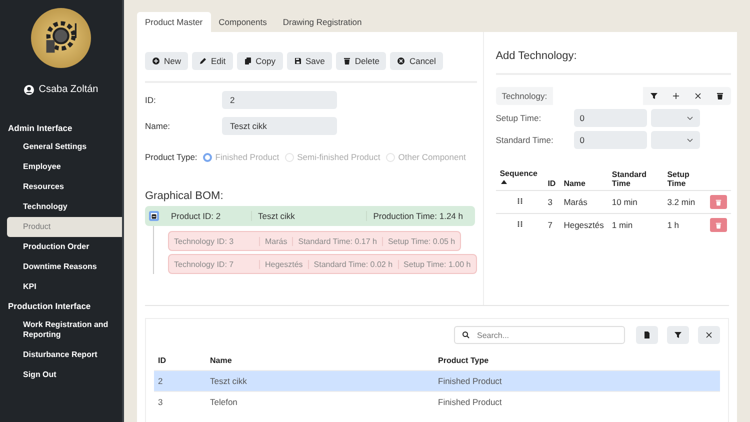  What do you see at coordinates (64, 267) in the screenshot?
I see `sidebar-item: Downtime Reasons` at bounding box center [64, 267].